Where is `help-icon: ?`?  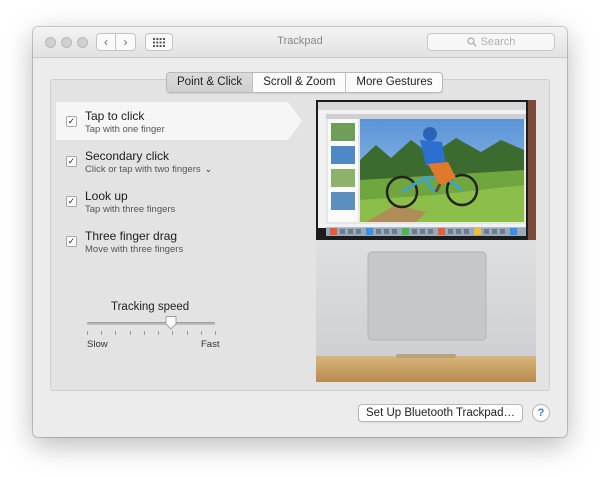 help-icon: ? is located at coordinates (541, 413).